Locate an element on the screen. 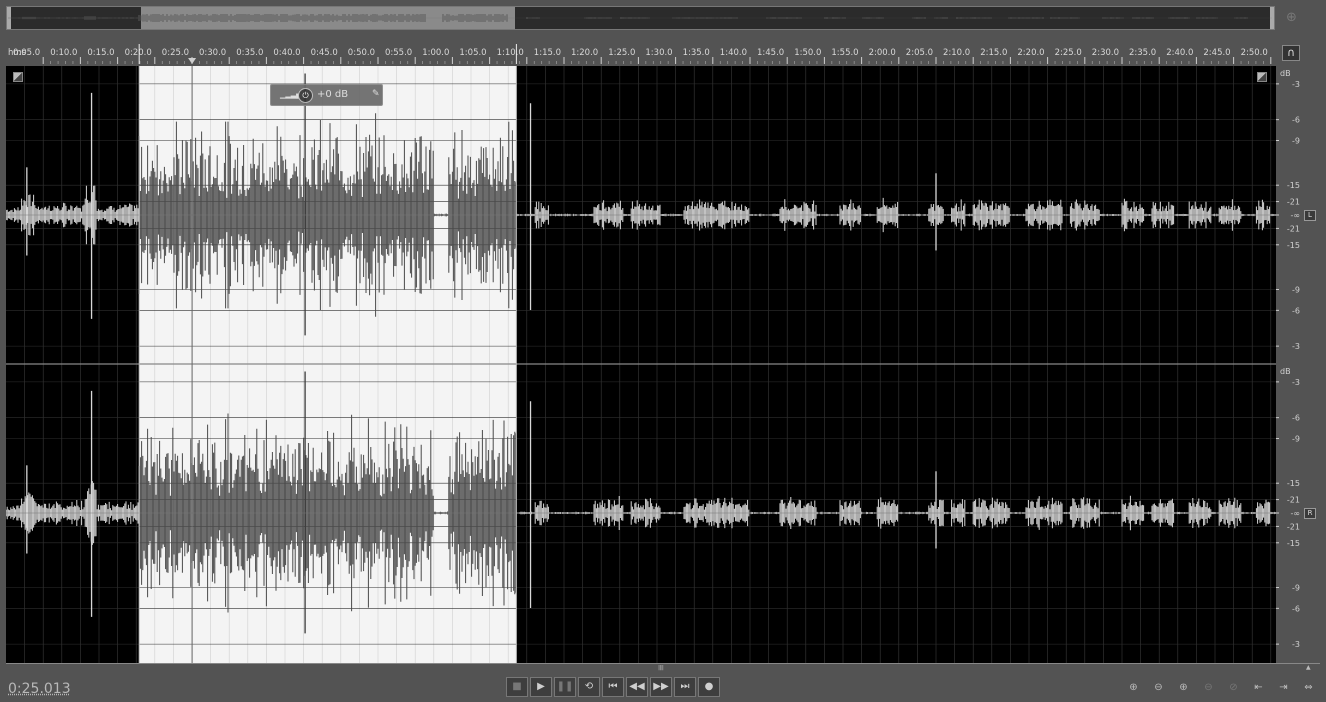 The width and height of the screenshot is (1326, 702). ruler-tick-label: 2:05.0 is located at coordinates (919, 53).